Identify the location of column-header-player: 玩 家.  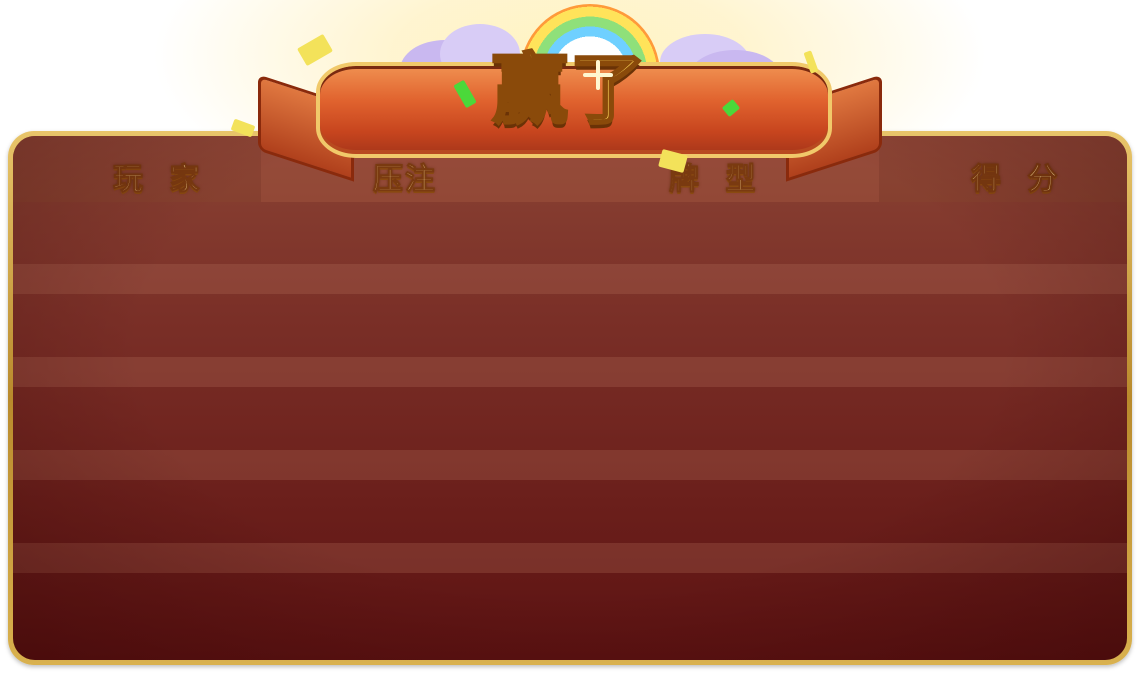
(160, 180).